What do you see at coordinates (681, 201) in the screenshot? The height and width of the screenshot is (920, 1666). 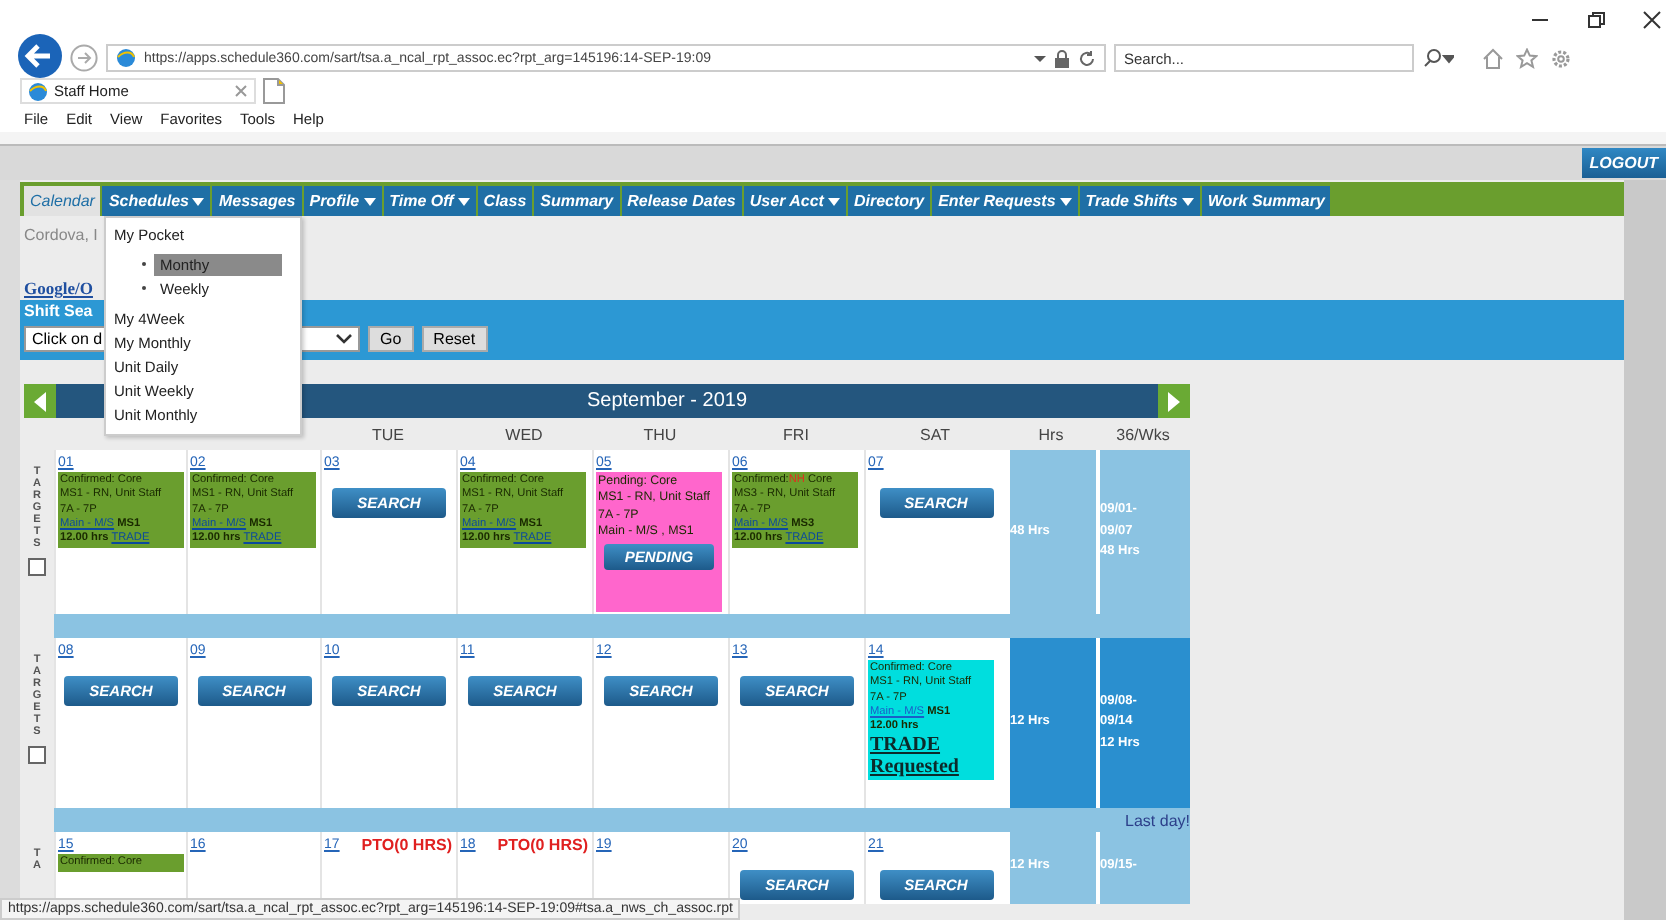 I see `nav-tab: Release Dates` at bounding box center [681, 201].